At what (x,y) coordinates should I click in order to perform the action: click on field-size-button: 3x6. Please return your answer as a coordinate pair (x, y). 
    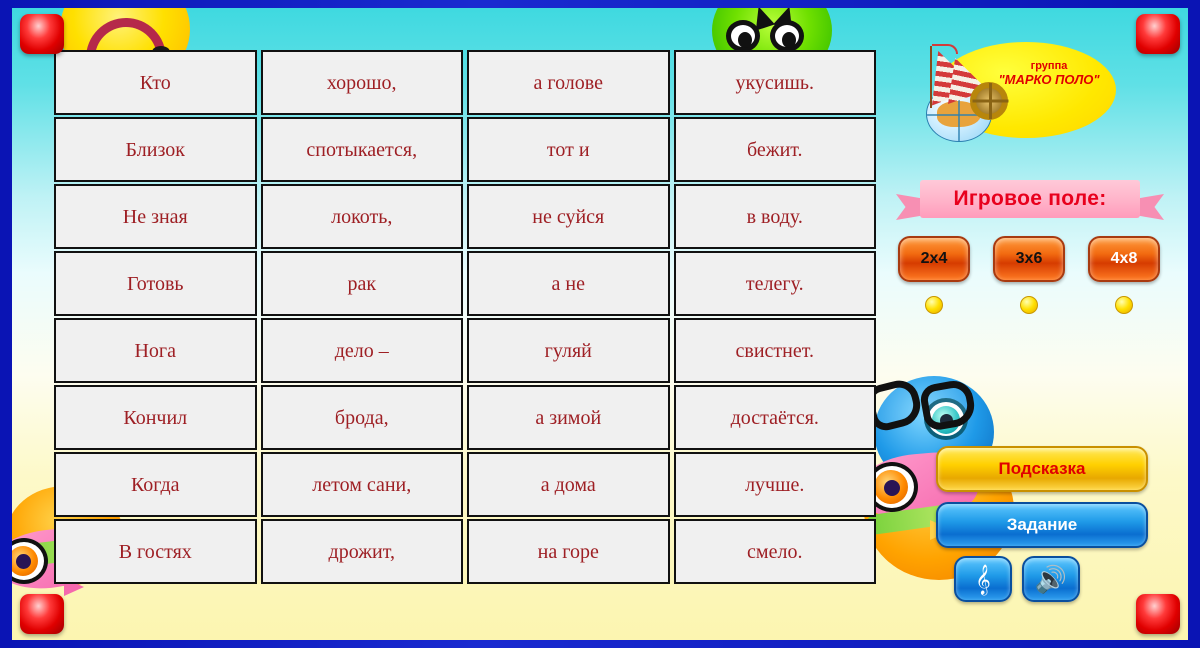
    Looking at the image, I should click on (1029, 259).